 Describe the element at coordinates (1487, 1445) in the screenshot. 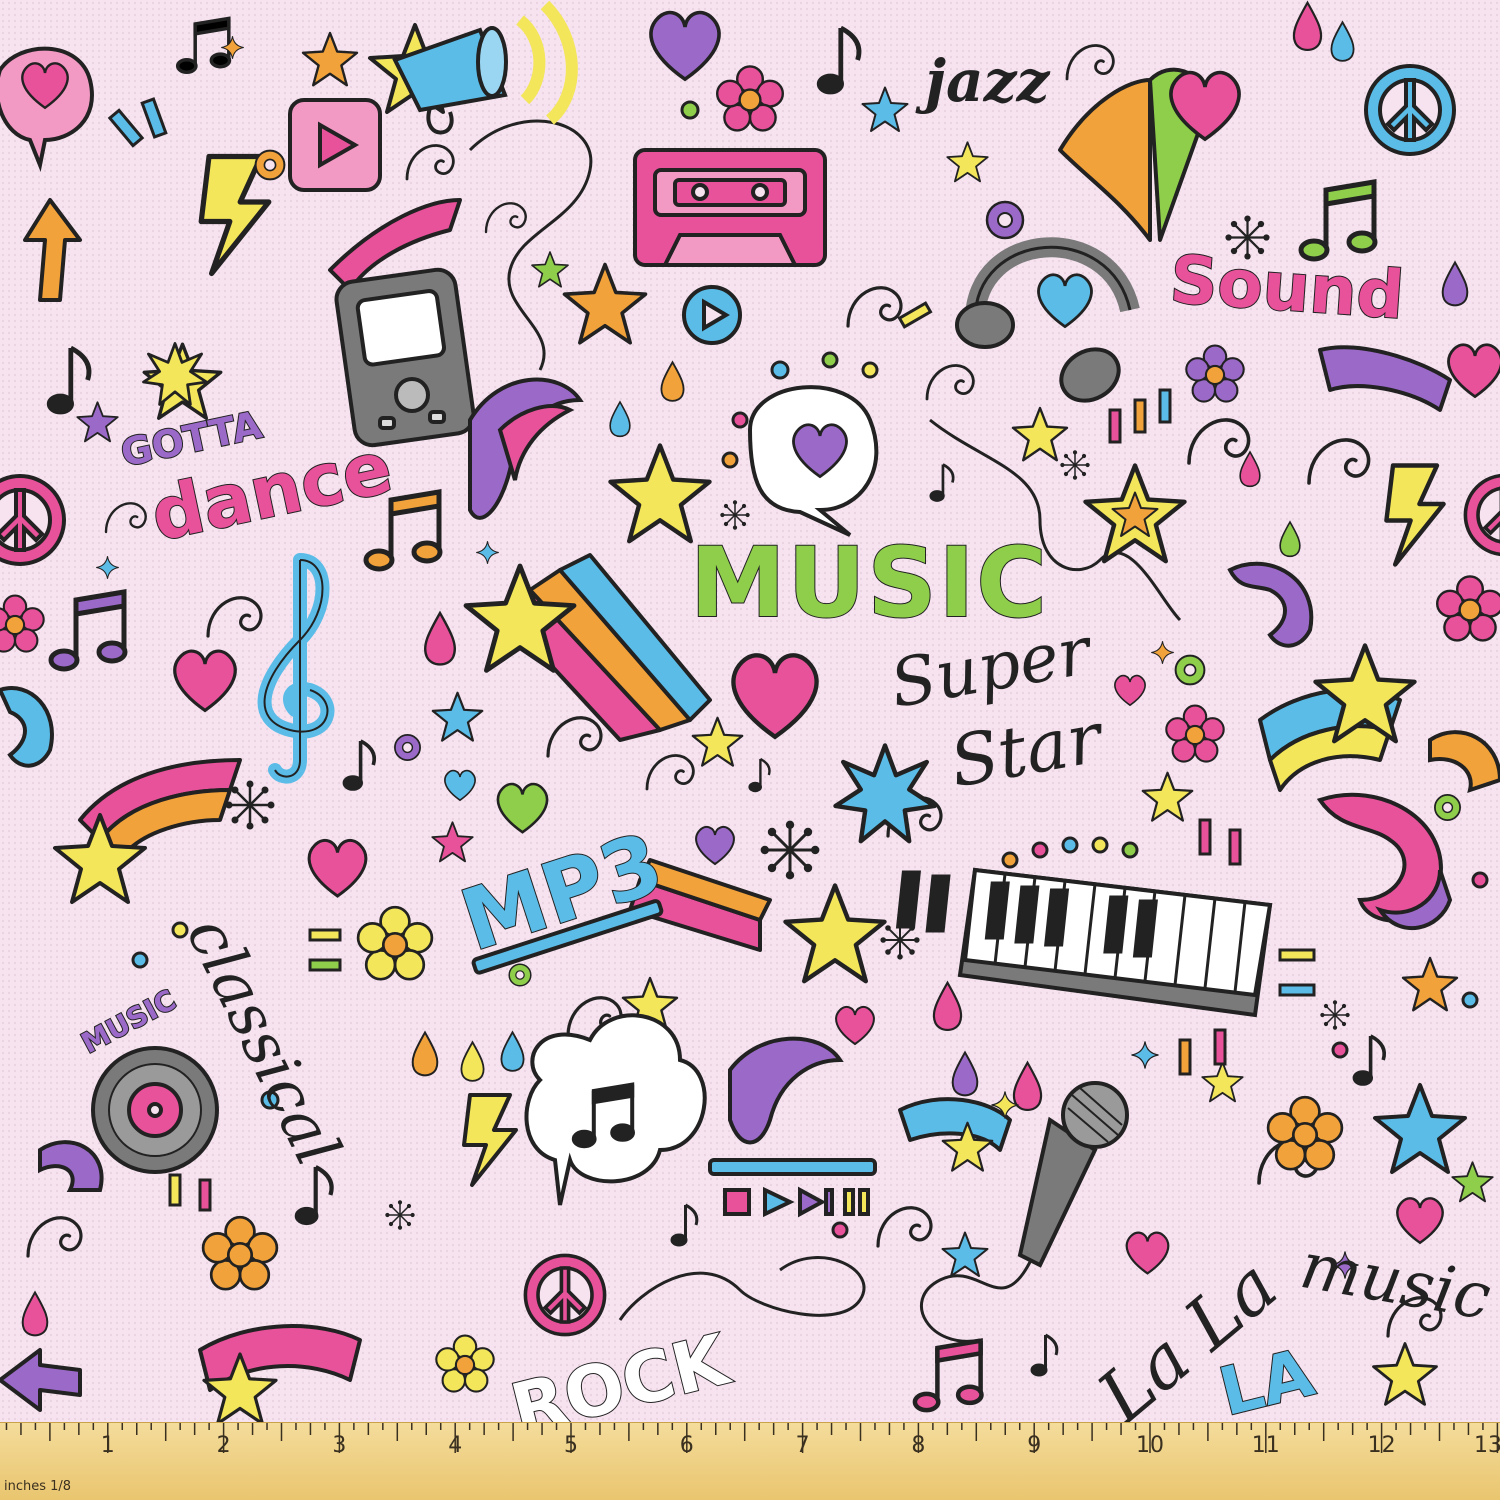

I see `ruler-number: 13` at that location.